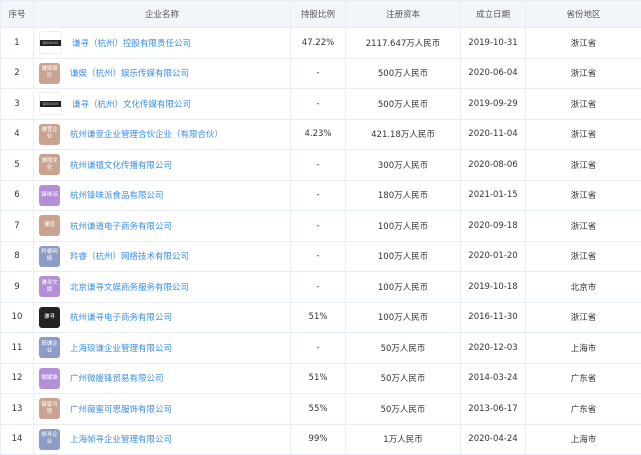 The width and height of the screenshot is (641, 455). What do you see at coordinates (583, 287) in the screenshot?
I see `region: 北京市` at bounding box center [583, 287].